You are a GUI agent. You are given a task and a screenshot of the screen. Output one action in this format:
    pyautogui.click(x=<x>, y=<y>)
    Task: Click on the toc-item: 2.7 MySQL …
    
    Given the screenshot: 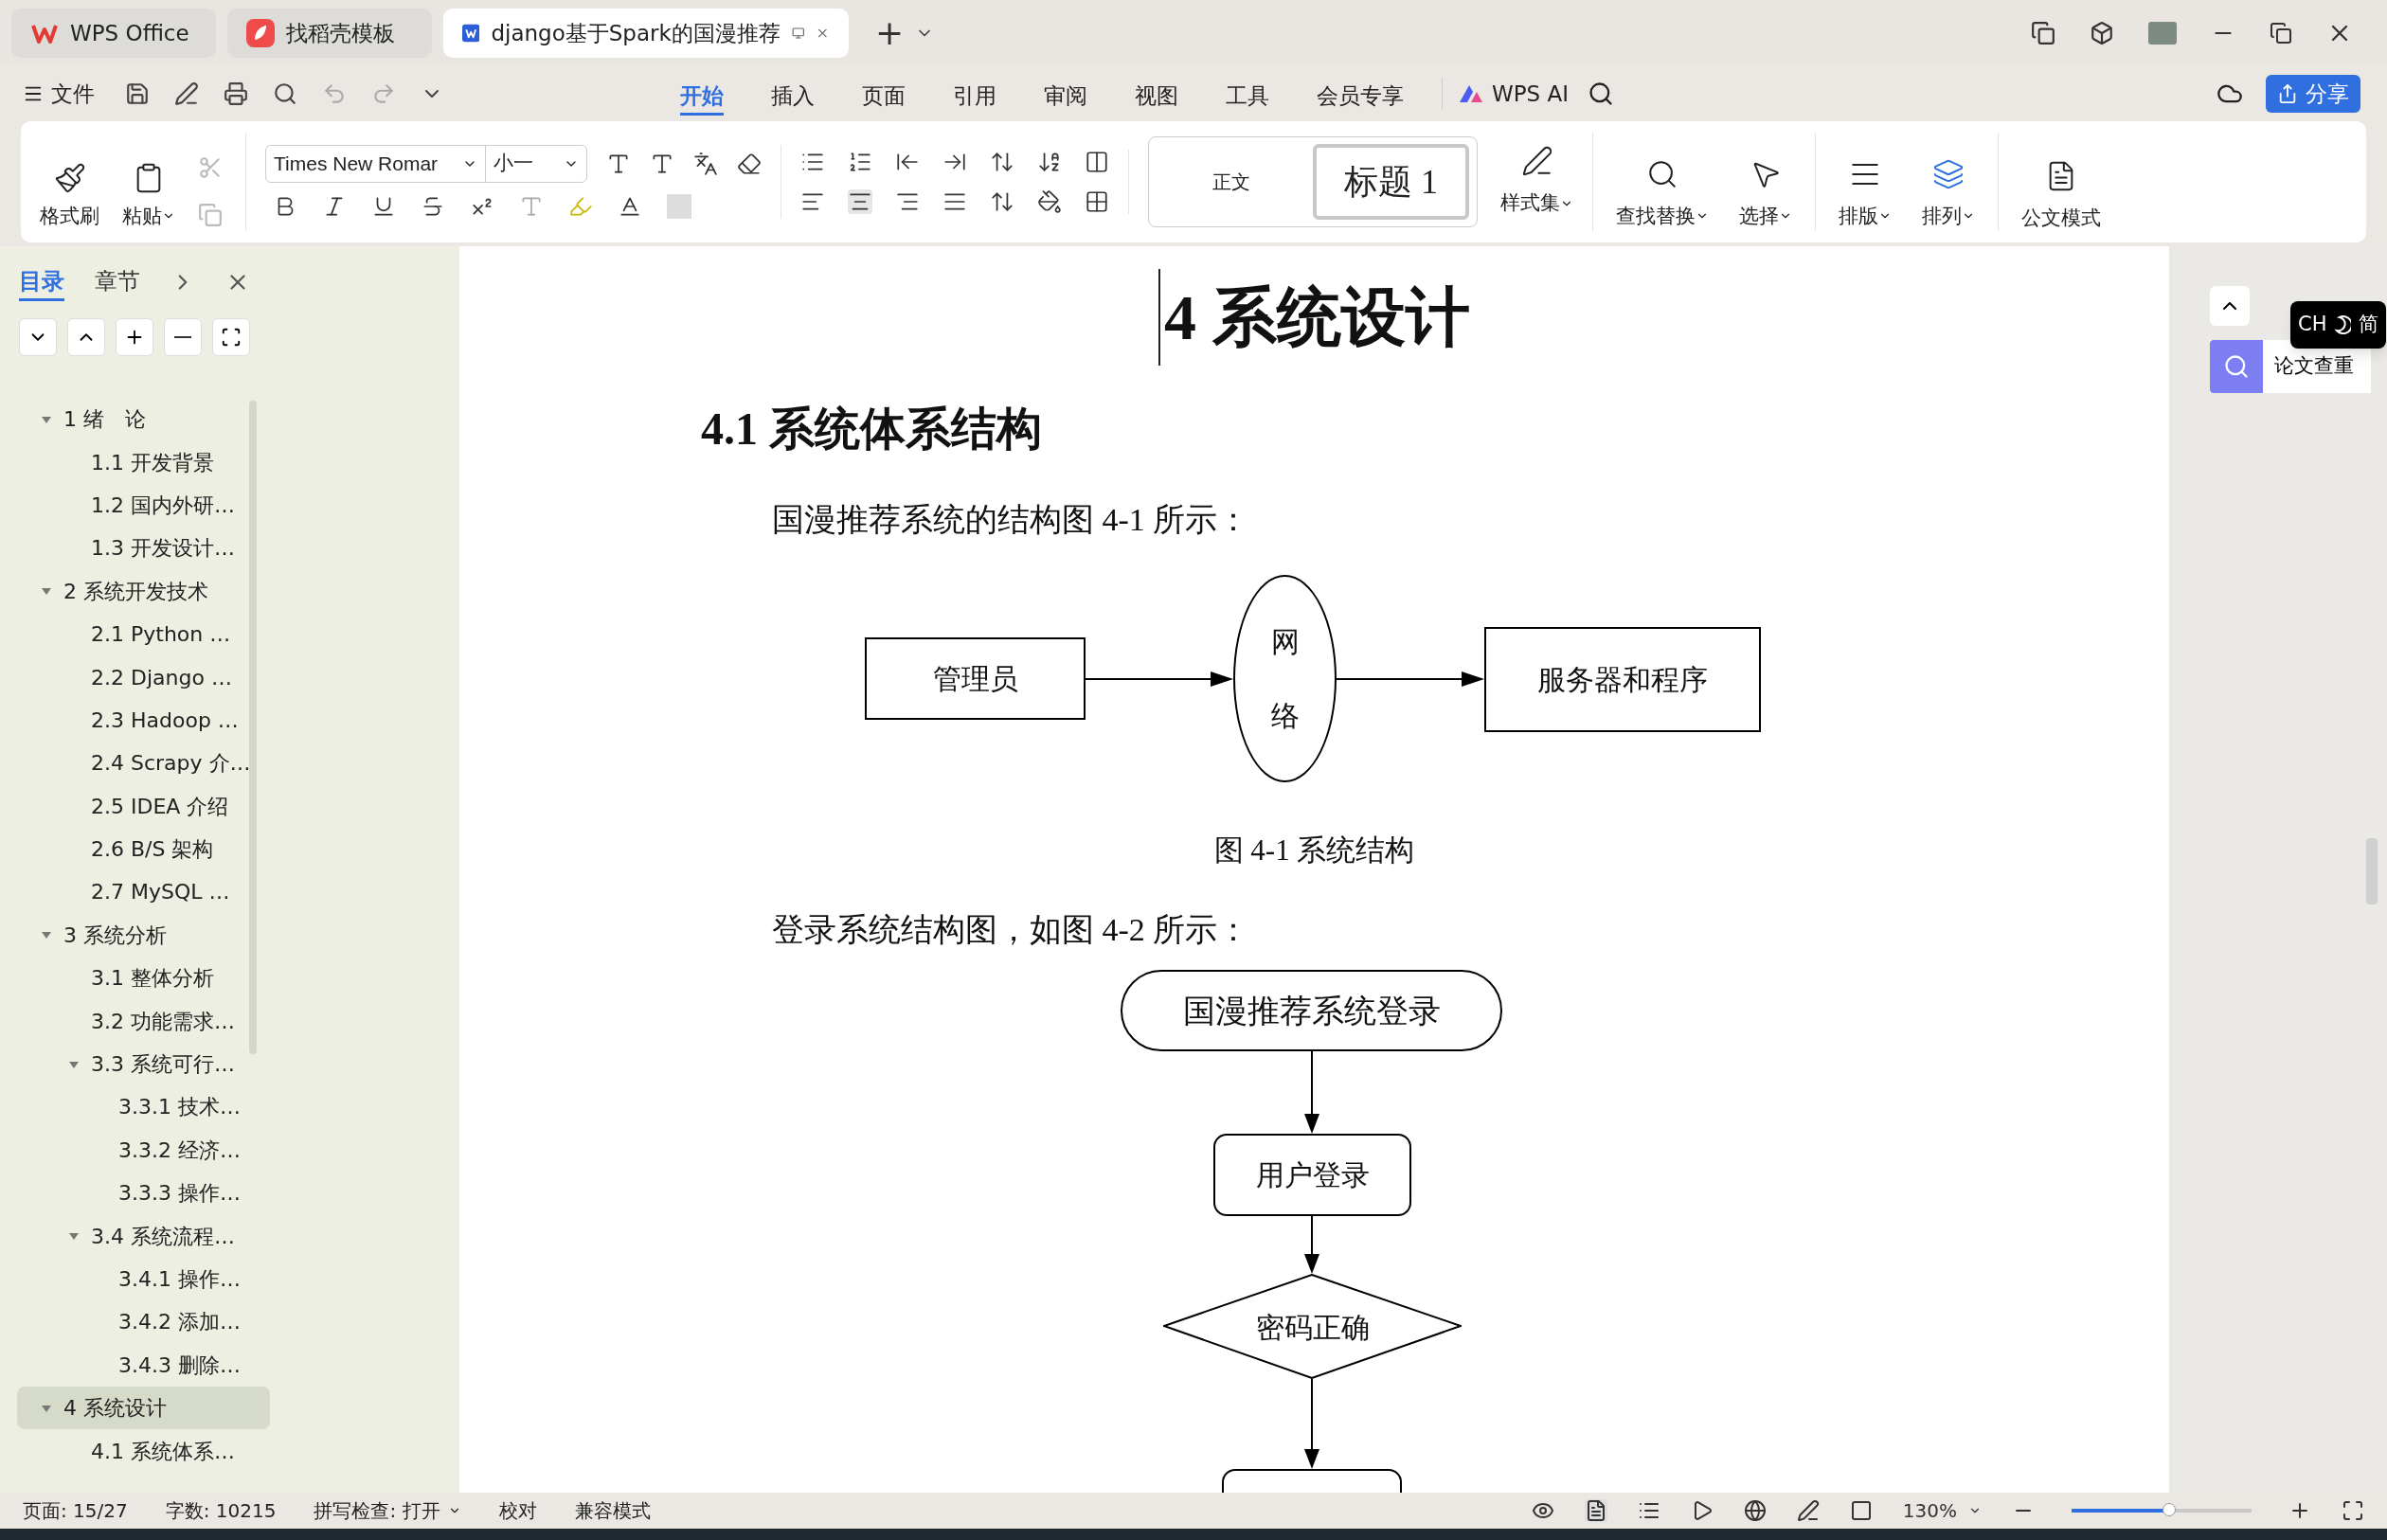 What is the action you would take?
    pyautogui.click(x=143, y=892)
    